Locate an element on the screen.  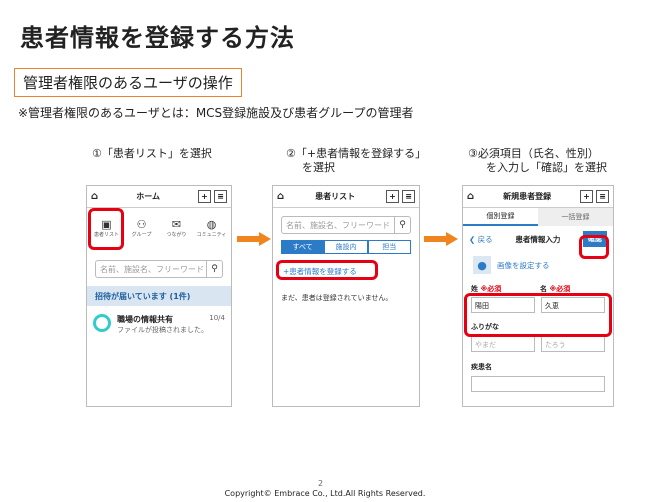
phone2-title: 患者リスト is located at coordinates (335, 196).